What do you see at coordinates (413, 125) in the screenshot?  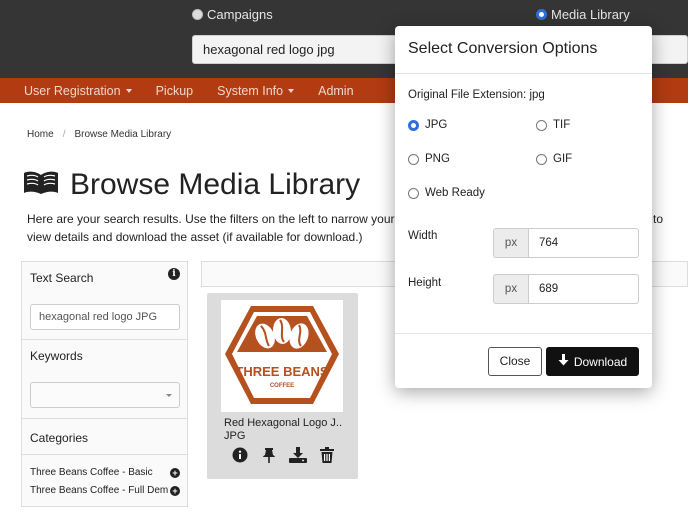 I see `radio-jpg` at bounding box center [413, 125].